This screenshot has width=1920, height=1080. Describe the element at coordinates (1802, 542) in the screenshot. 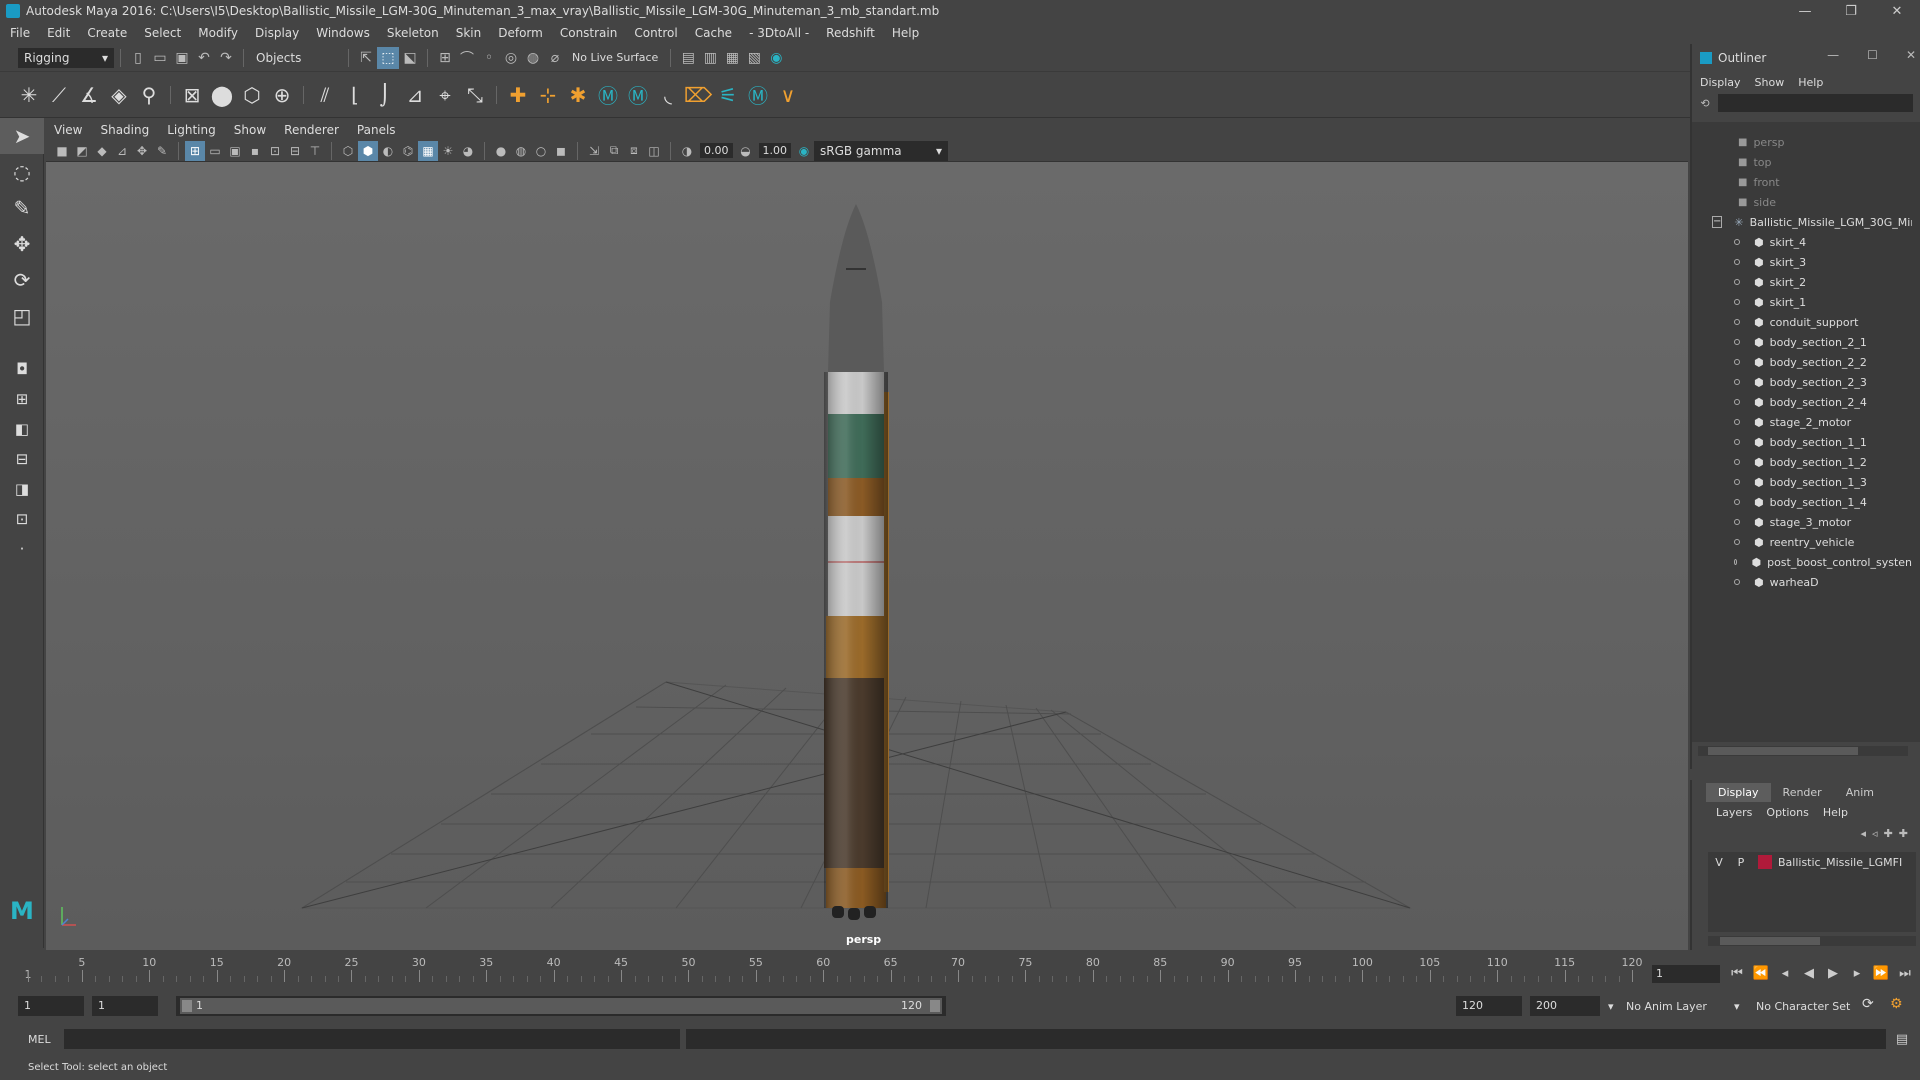

I see `outliner-item-reentry-vehicle: ⬢ reentry_vehicle` at that location.